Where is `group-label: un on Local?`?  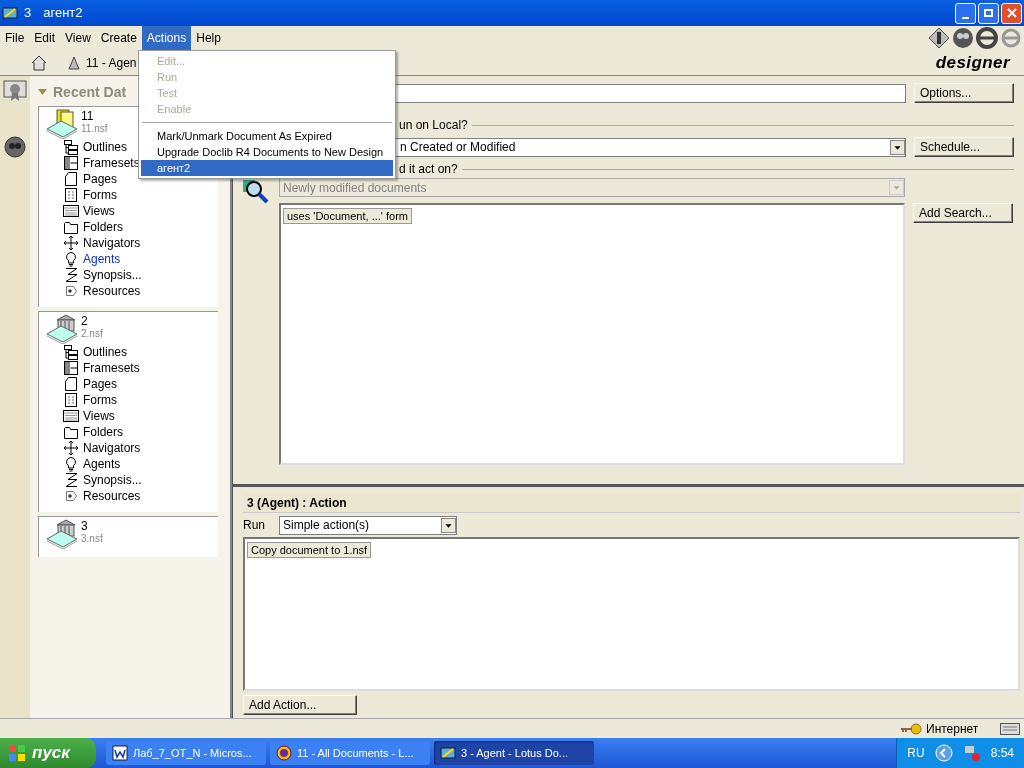
group-label: un on Local? is located at coordinates (433, 125).